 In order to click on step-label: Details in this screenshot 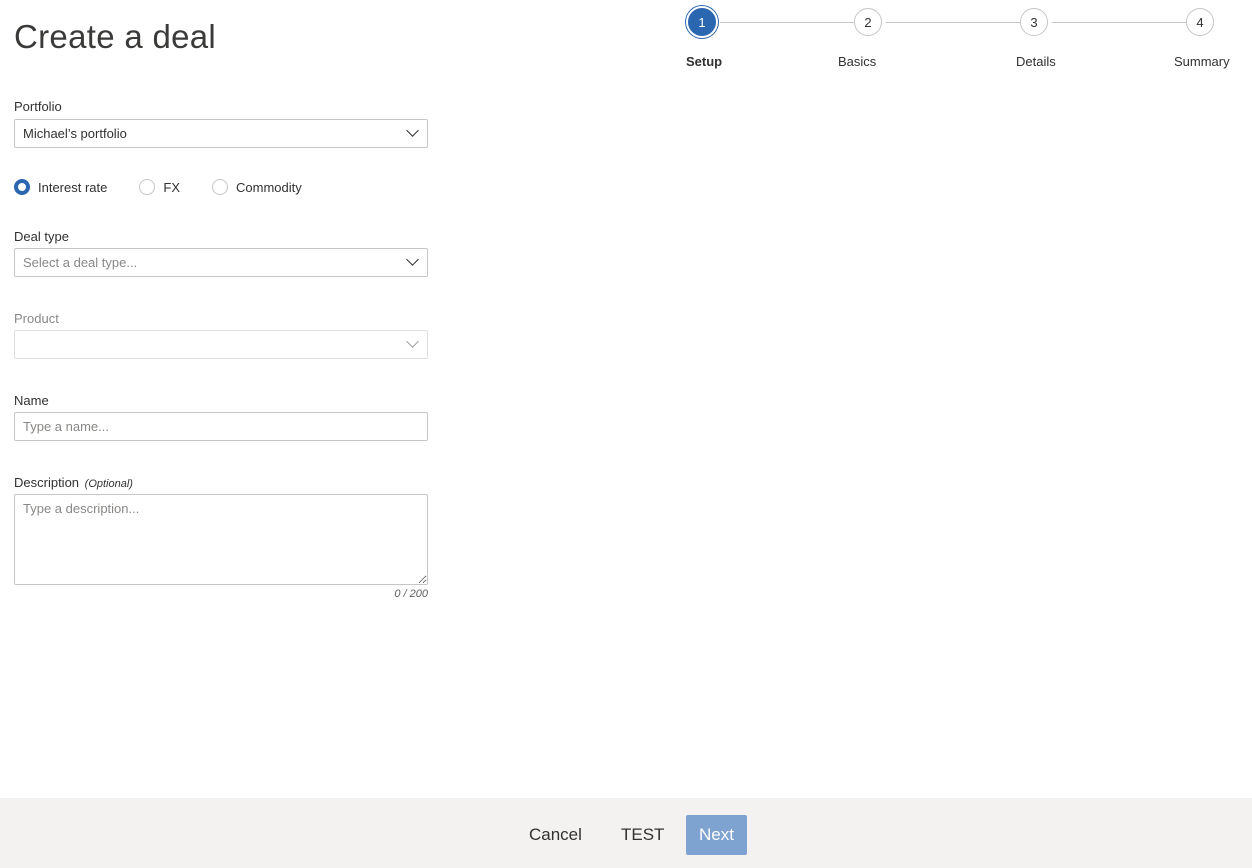, I will do `click(1036, 61)`.